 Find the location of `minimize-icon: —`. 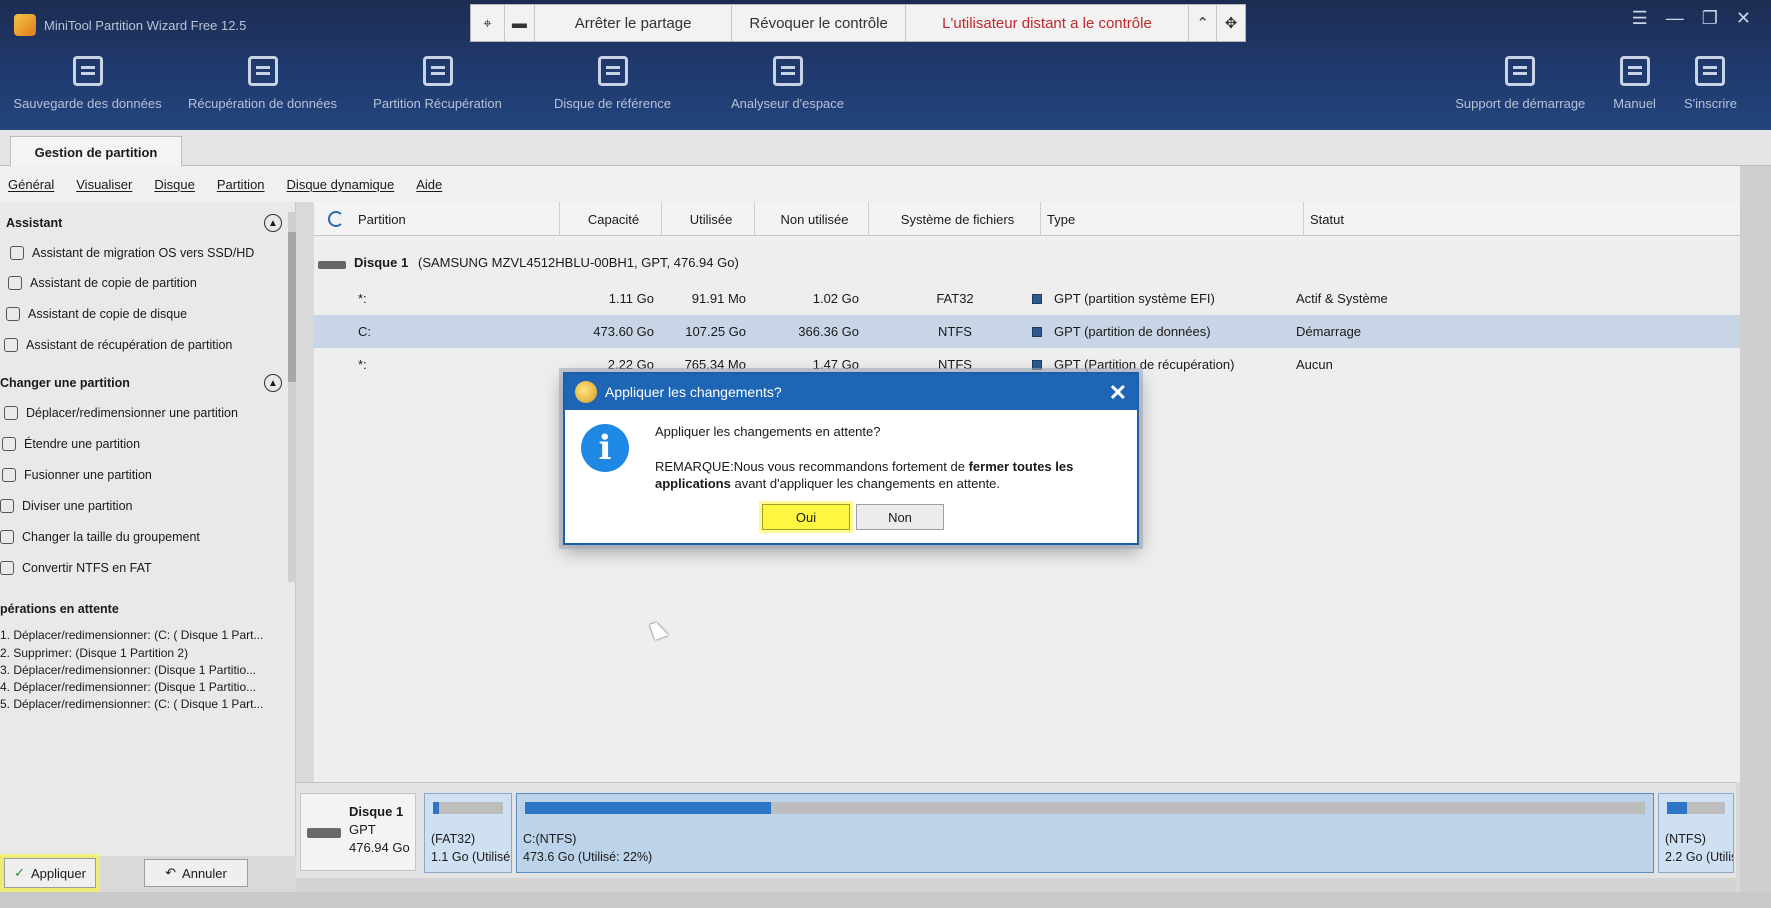

minimize-icon: — is located at coordinates (1675, 18).